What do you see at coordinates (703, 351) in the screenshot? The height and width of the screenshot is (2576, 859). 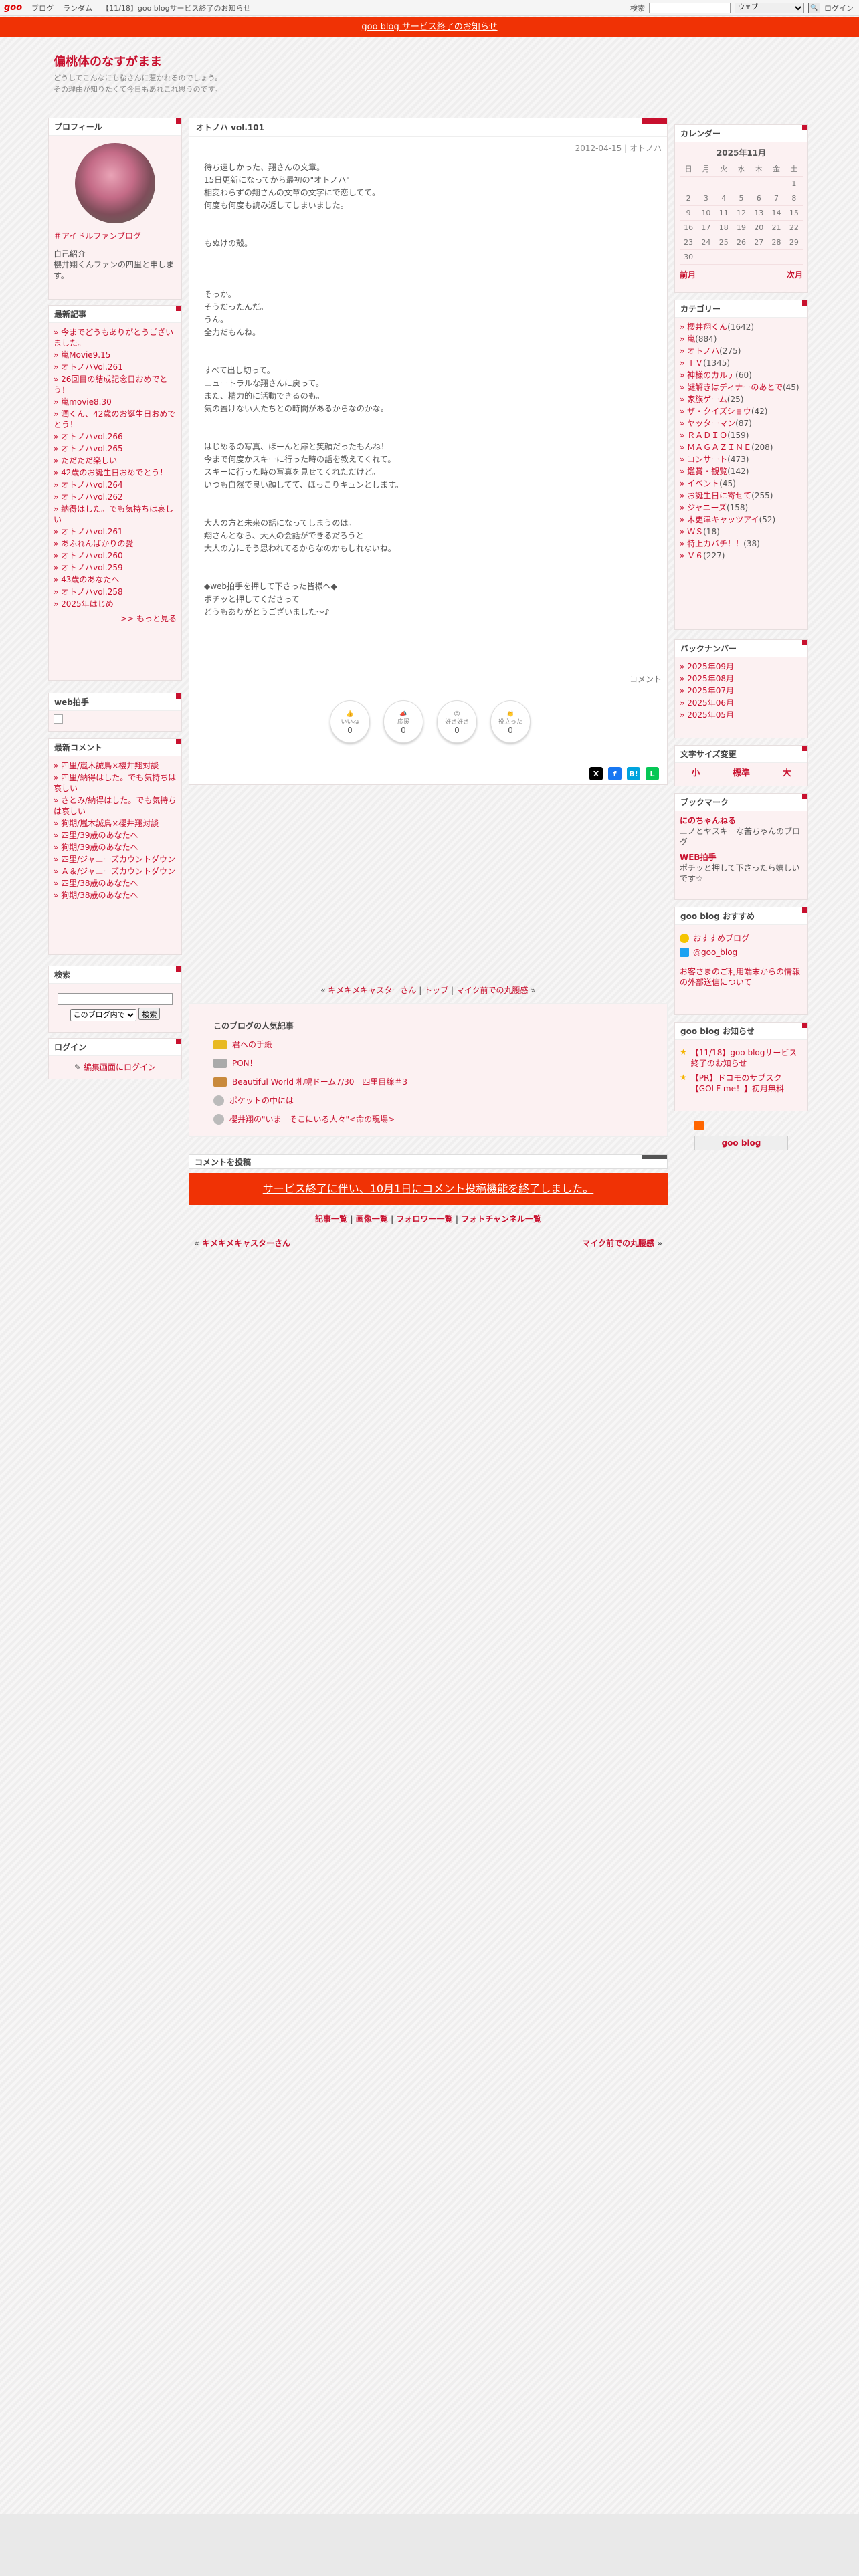 I see `category-link: オトノハ` at bounding box center [703, 351].